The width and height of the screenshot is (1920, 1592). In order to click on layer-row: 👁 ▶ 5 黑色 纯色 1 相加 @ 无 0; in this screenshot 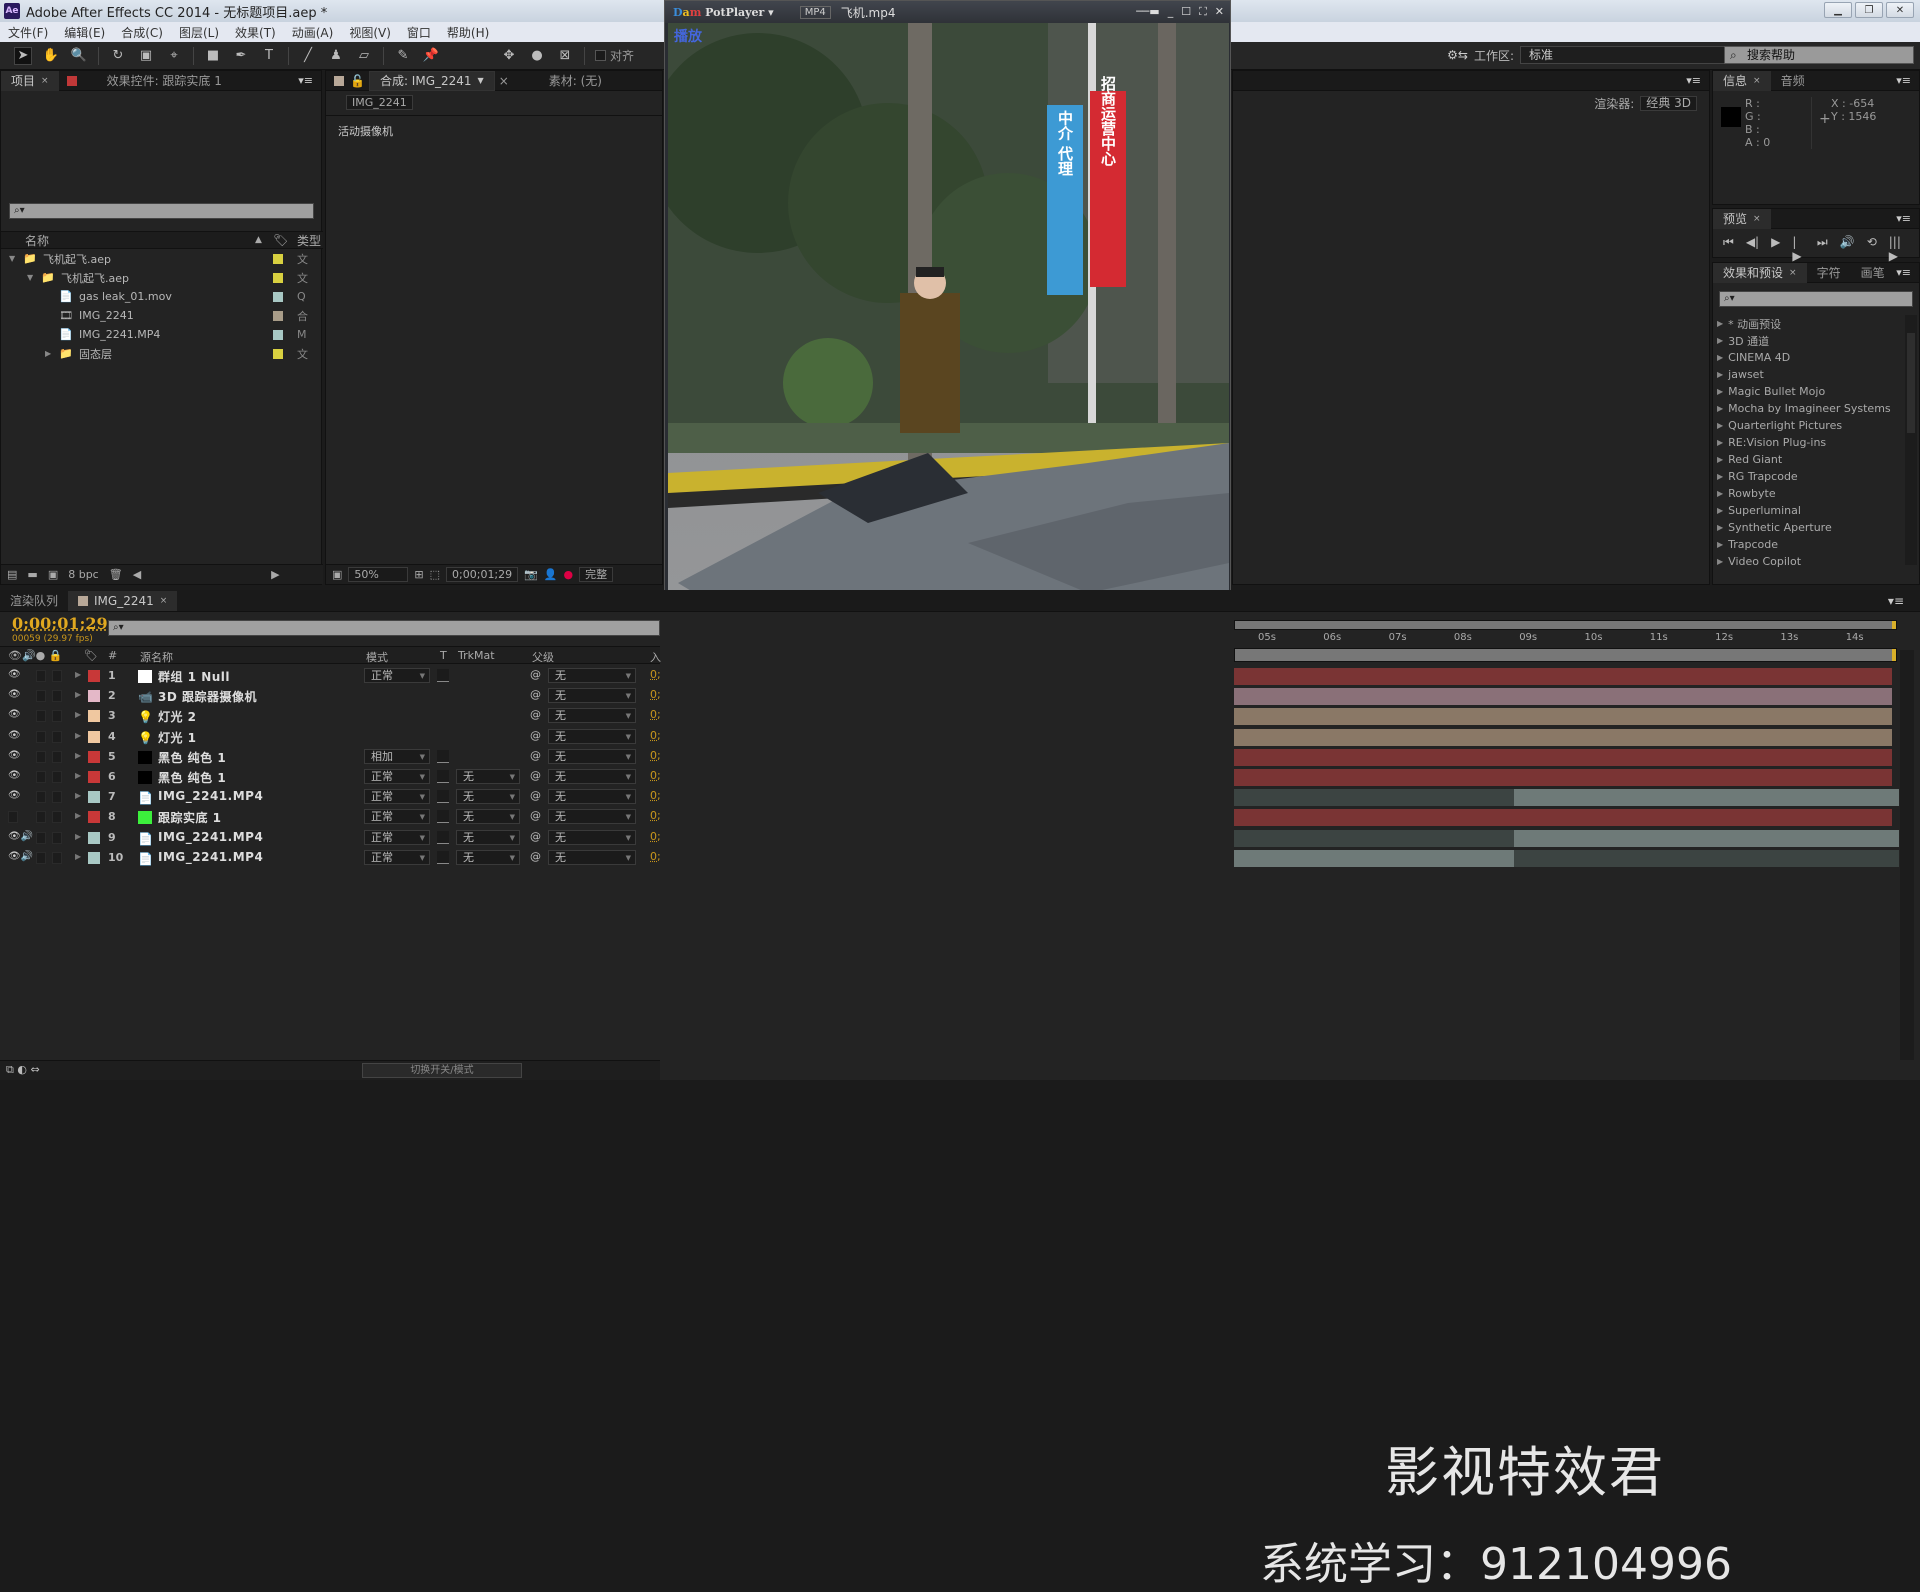, I will do `click(330, 757)`.